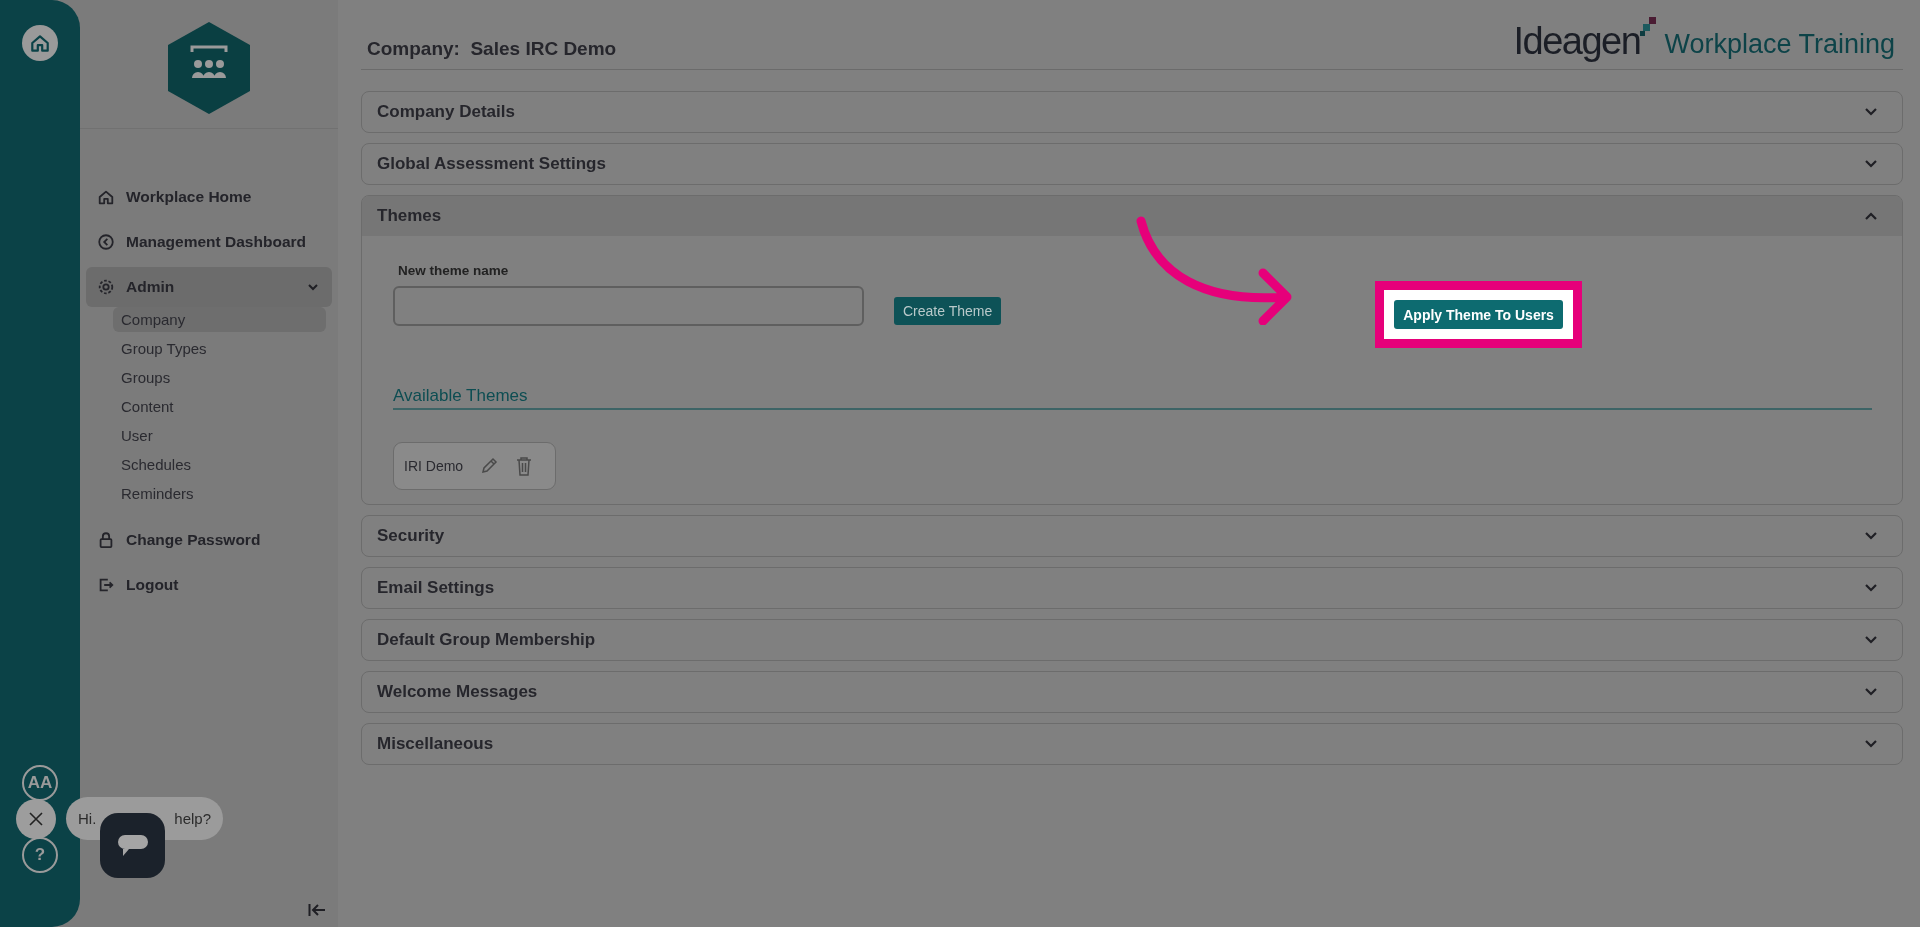  Describe the element at coordinates (209, 242) in the screenshot. I see `nav-item: Management Dashboard` at that location.